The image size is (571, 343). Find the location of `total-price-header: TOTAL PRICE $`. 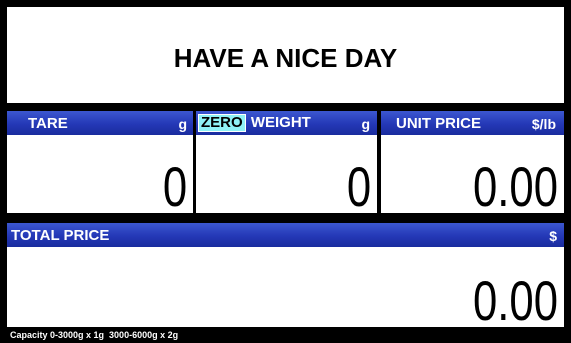

total-price-header: TOTAL PRICE $ is located at coordinates (285, 235).